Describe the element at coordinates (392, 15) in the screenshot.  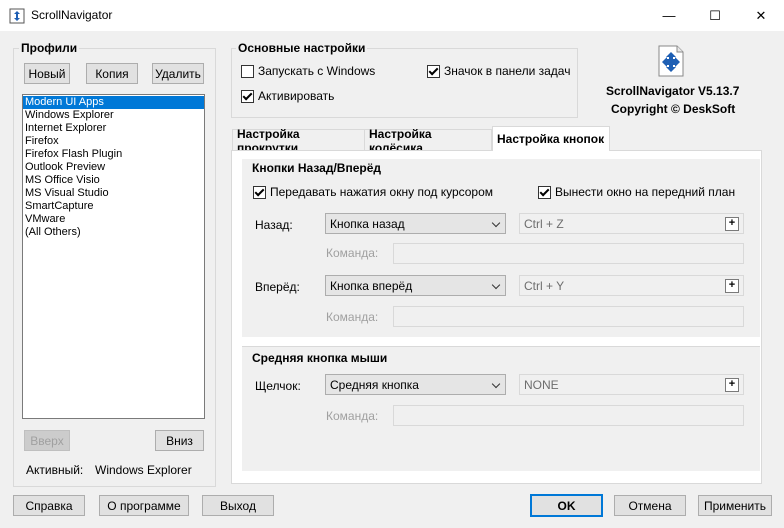
I see `title-bar: ScrollNavigator — ☐ ✕` at that location.